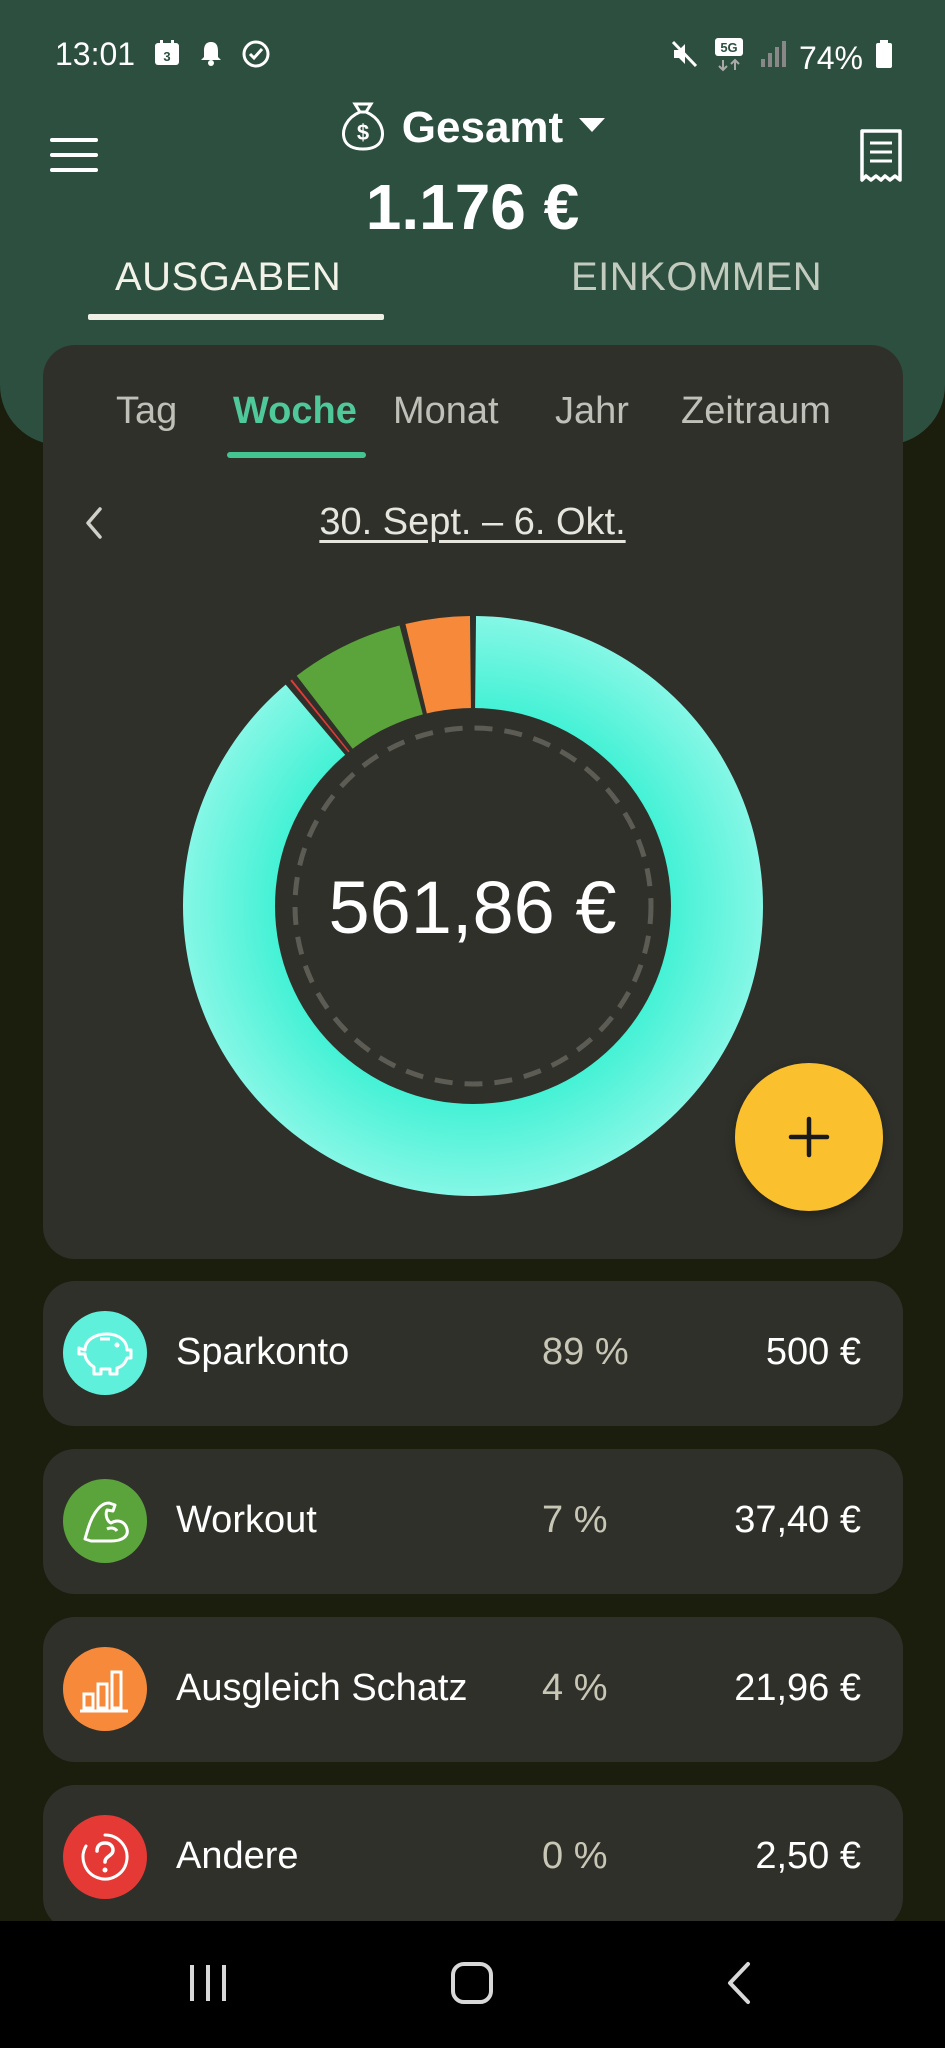  I want to click on bar-chart-icon, so click(105, 1689).